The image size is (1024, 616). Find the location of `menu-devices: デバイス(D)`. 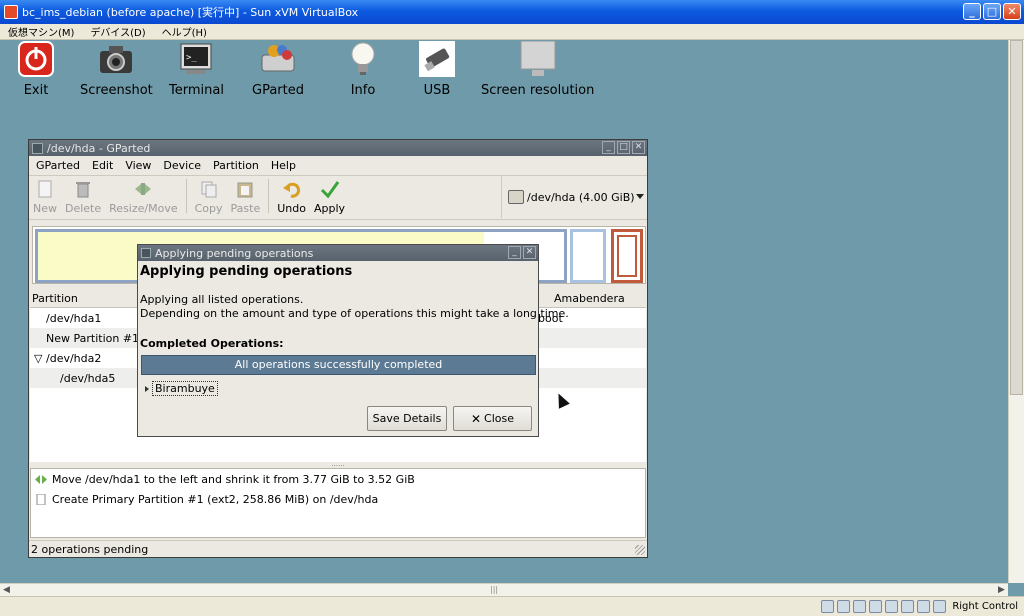

menu-devices: デバイス(D) is located at coordinates (117, 31).